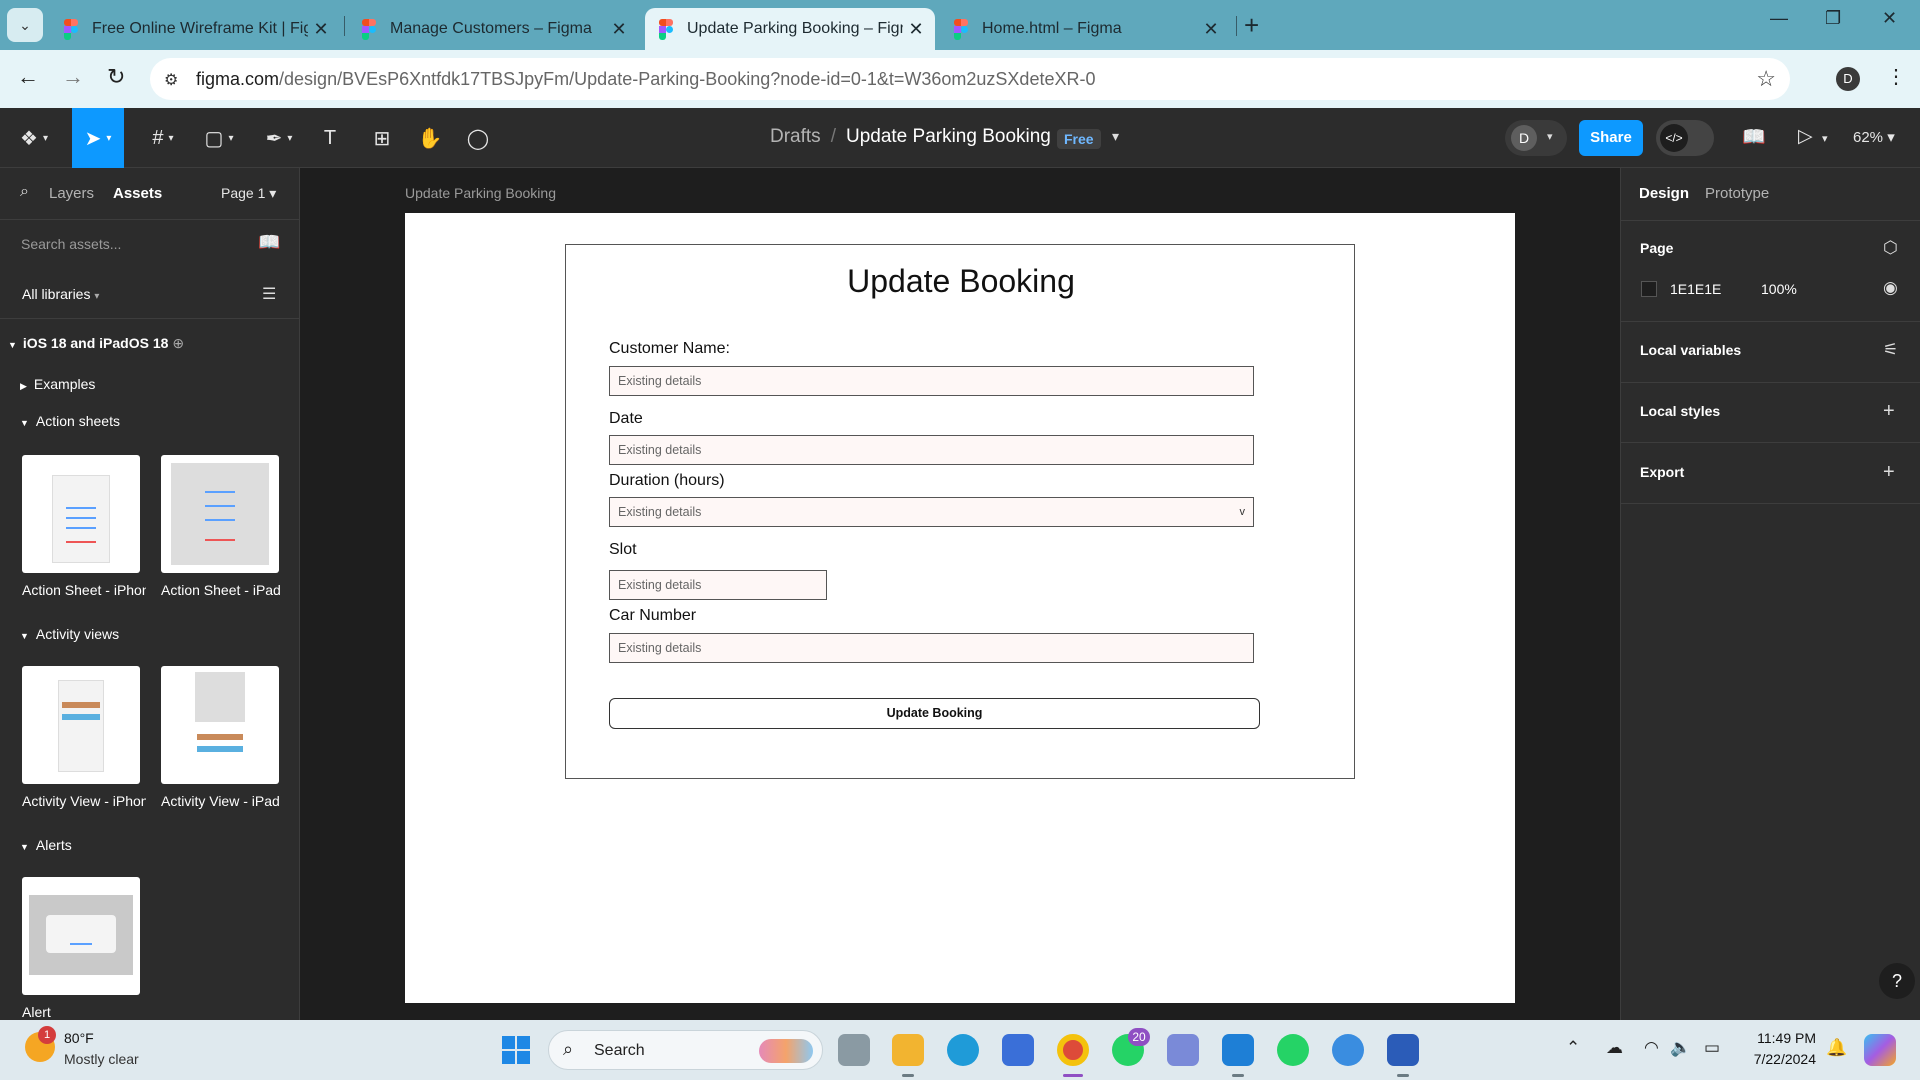 The height and width of the screenshot is (1080, 1920). What do you see at coordinates (195, 29) in the screenshot?
I see `browser-tab: Free Online Wireframe Kit | Figma ✕` at bounding box center [195, 29].